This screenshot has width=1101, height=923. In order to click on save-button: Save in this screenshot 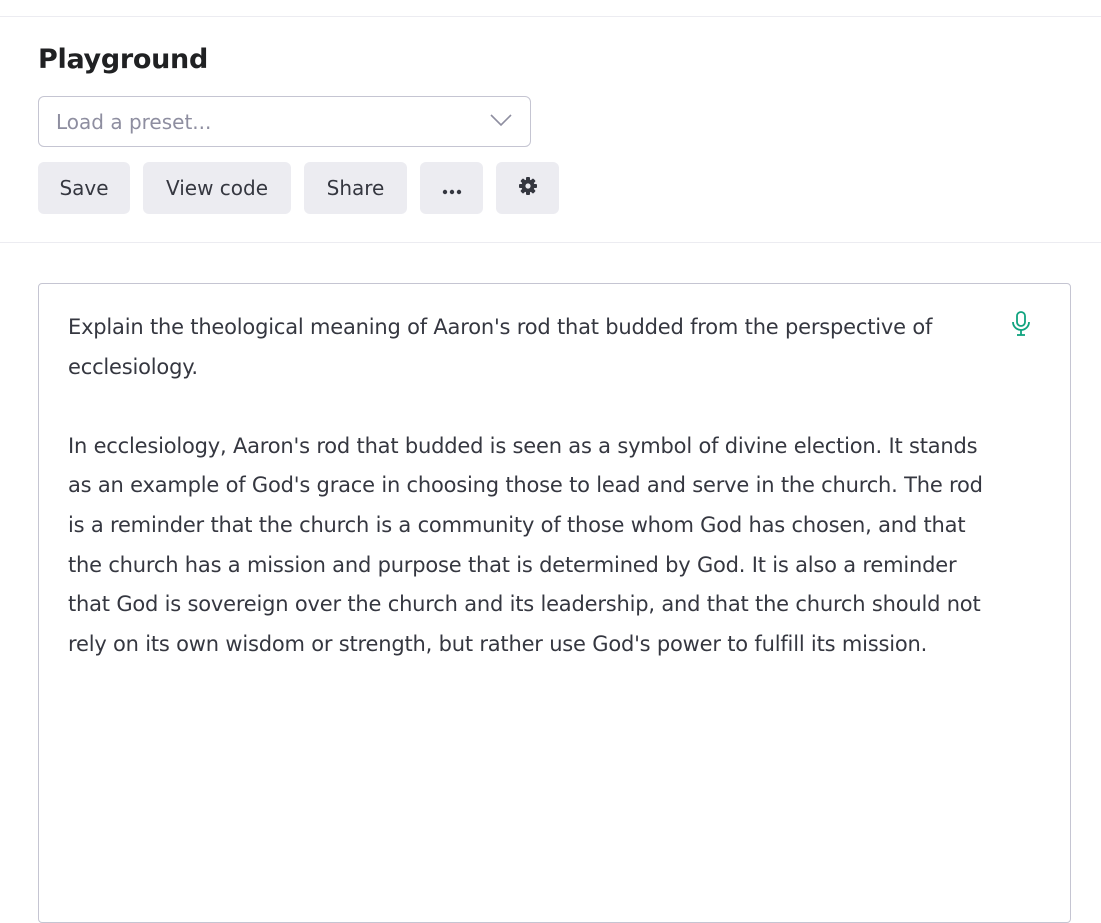, I will do `click(84, 188)`.